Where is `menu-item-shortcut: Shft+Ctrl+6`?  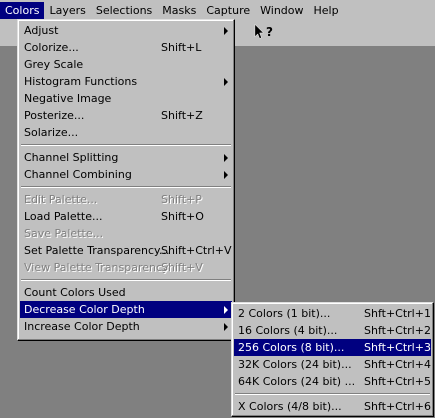
menu-item-shortcut: Shft+Ctrl+6 is located at coordinates (397, 406).